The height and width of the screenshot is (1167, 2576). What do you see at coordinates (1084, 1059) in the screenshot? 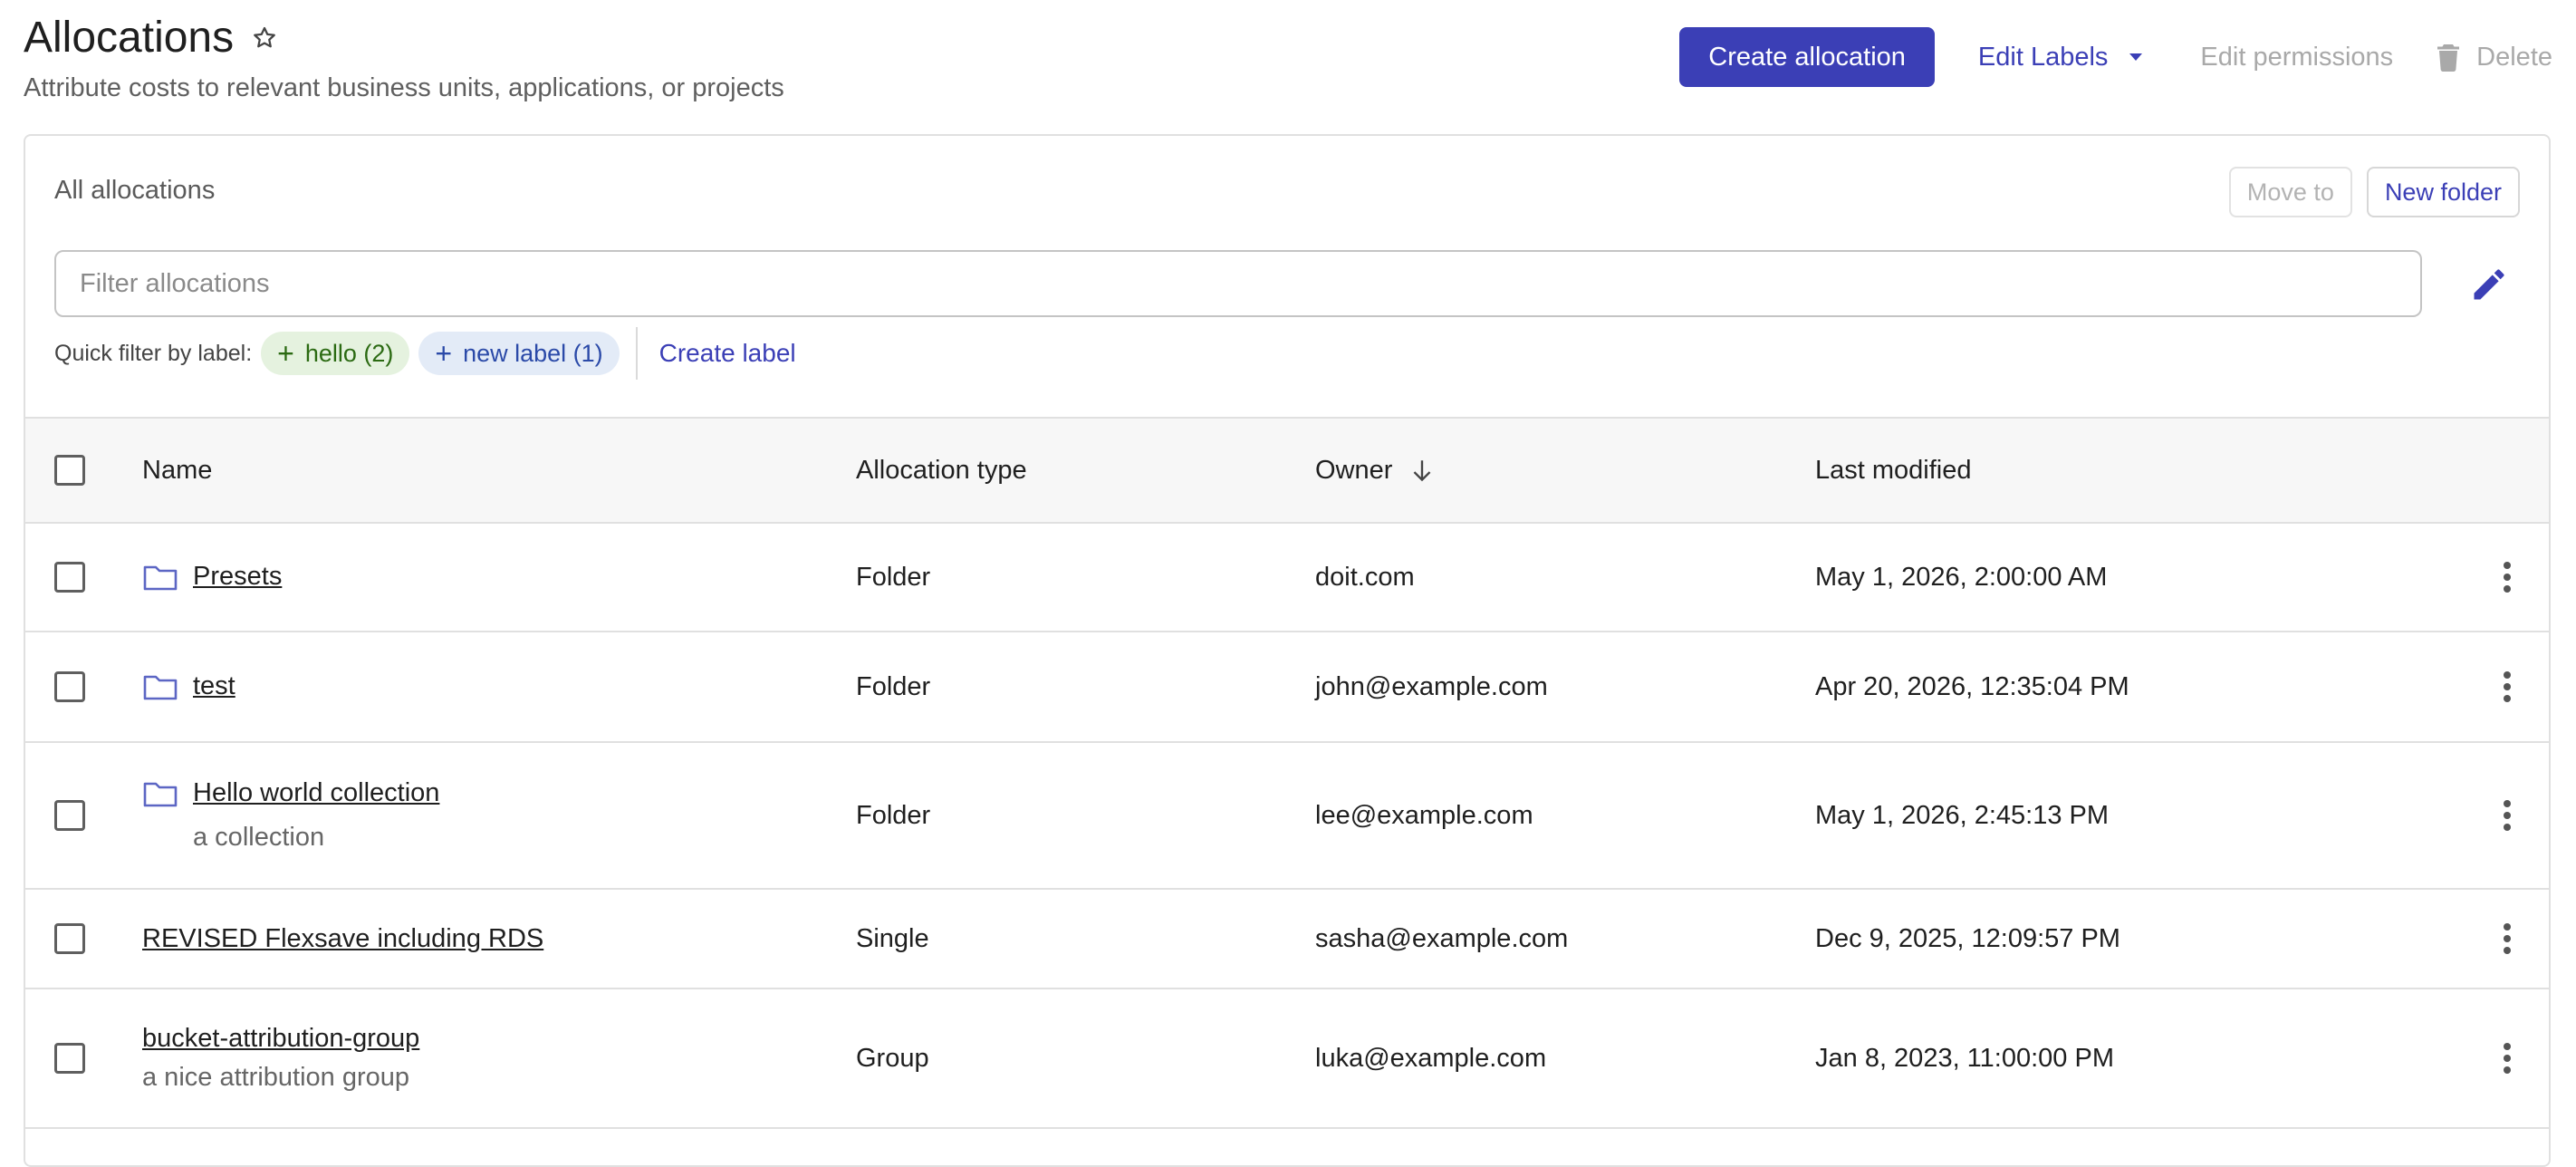
I see `type-cell: Group` at bounding box center [1084, 1059].